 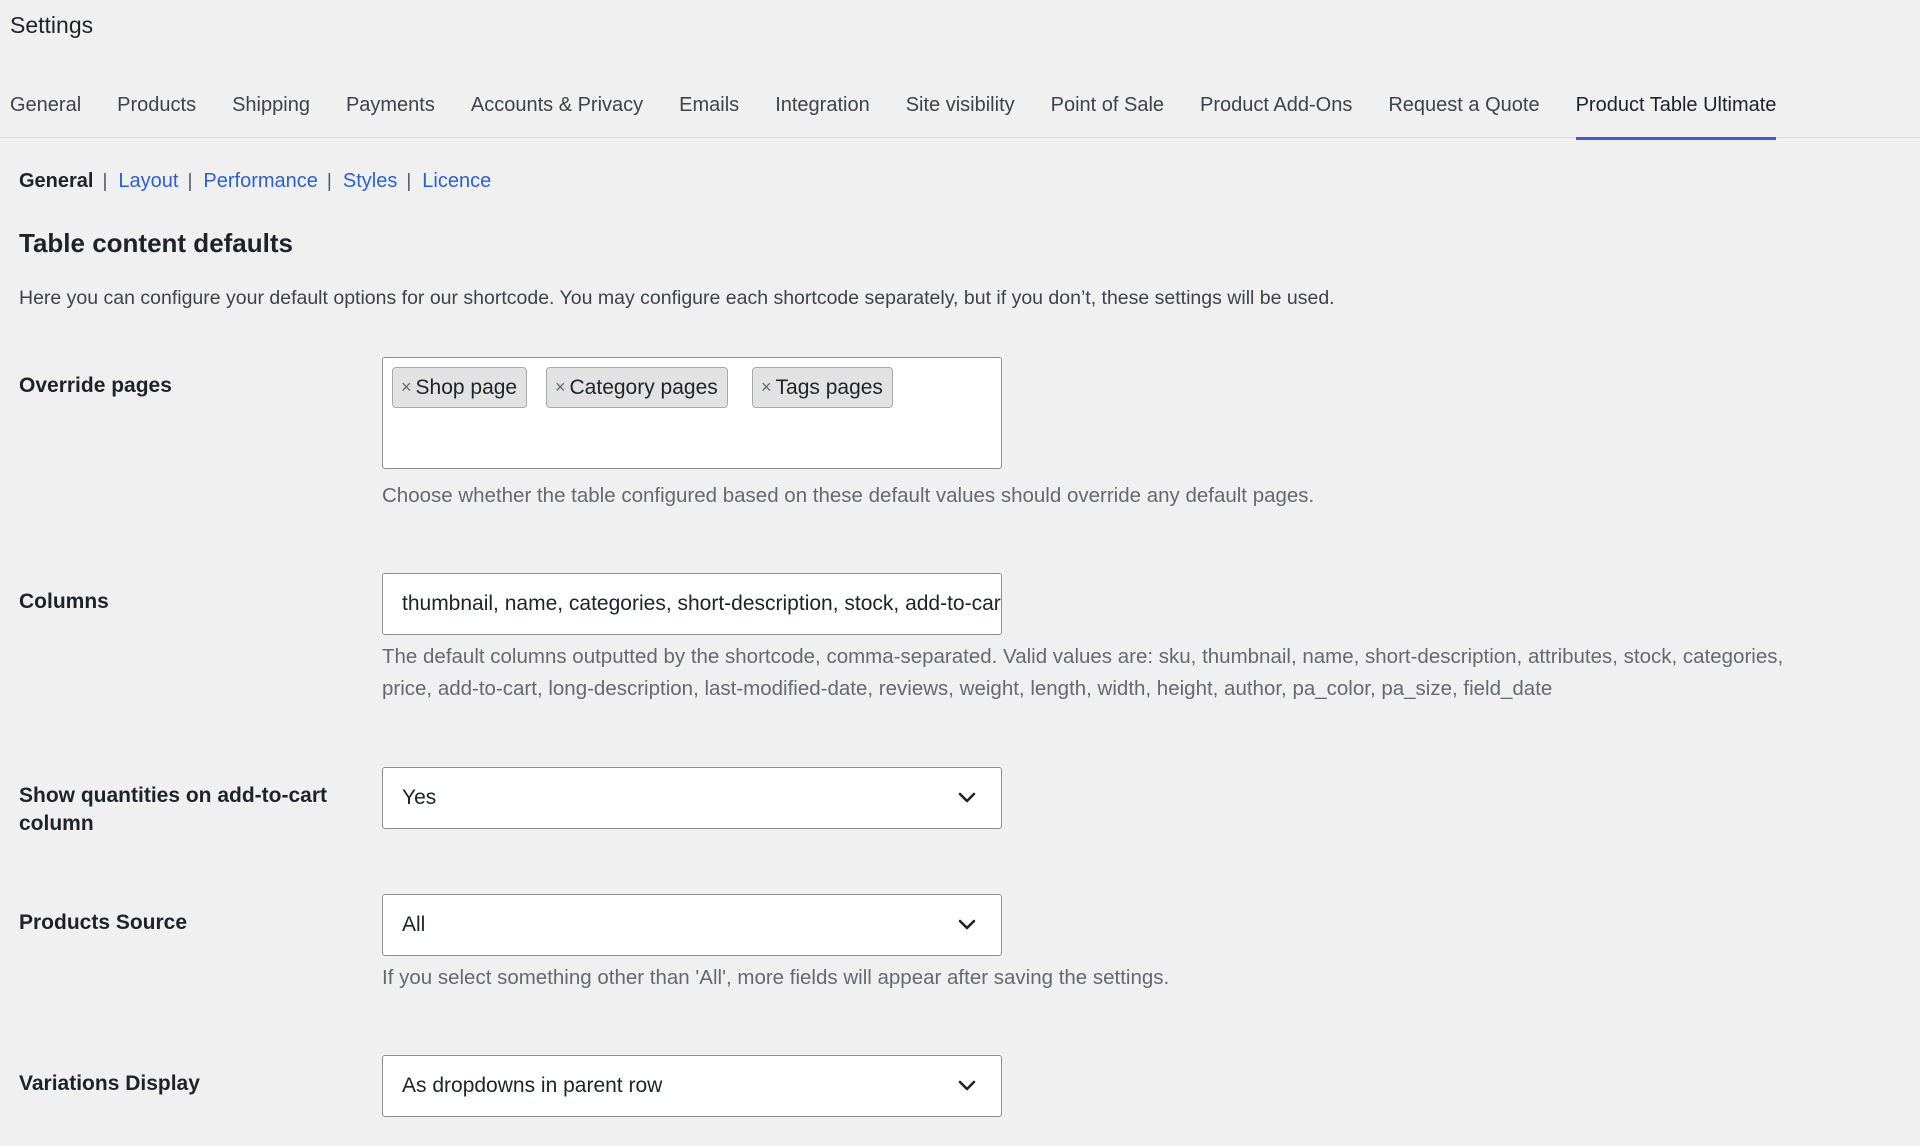 I want to click on override-pages-label: Override pages, so click(x=95, y=385).